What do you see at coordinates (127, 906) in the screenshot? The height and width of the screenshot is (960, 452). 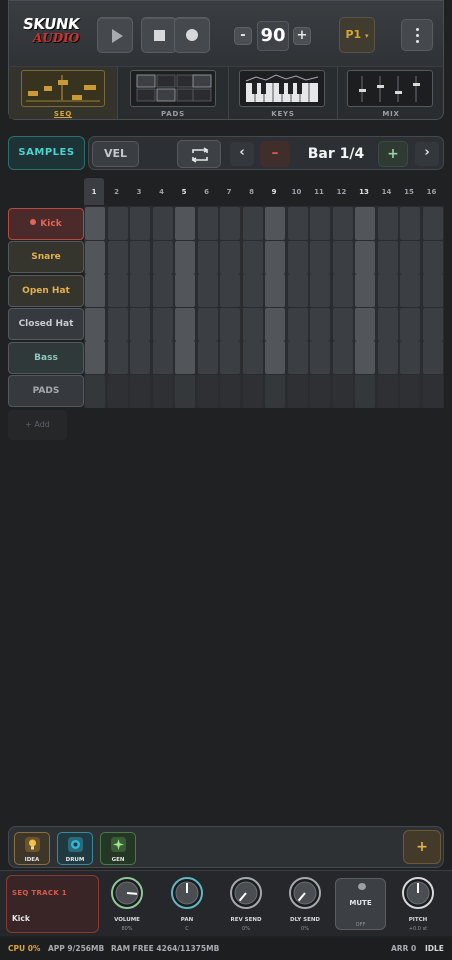 I see `volume-knob: VOLUME 80%` at bounding box center [127, 906].